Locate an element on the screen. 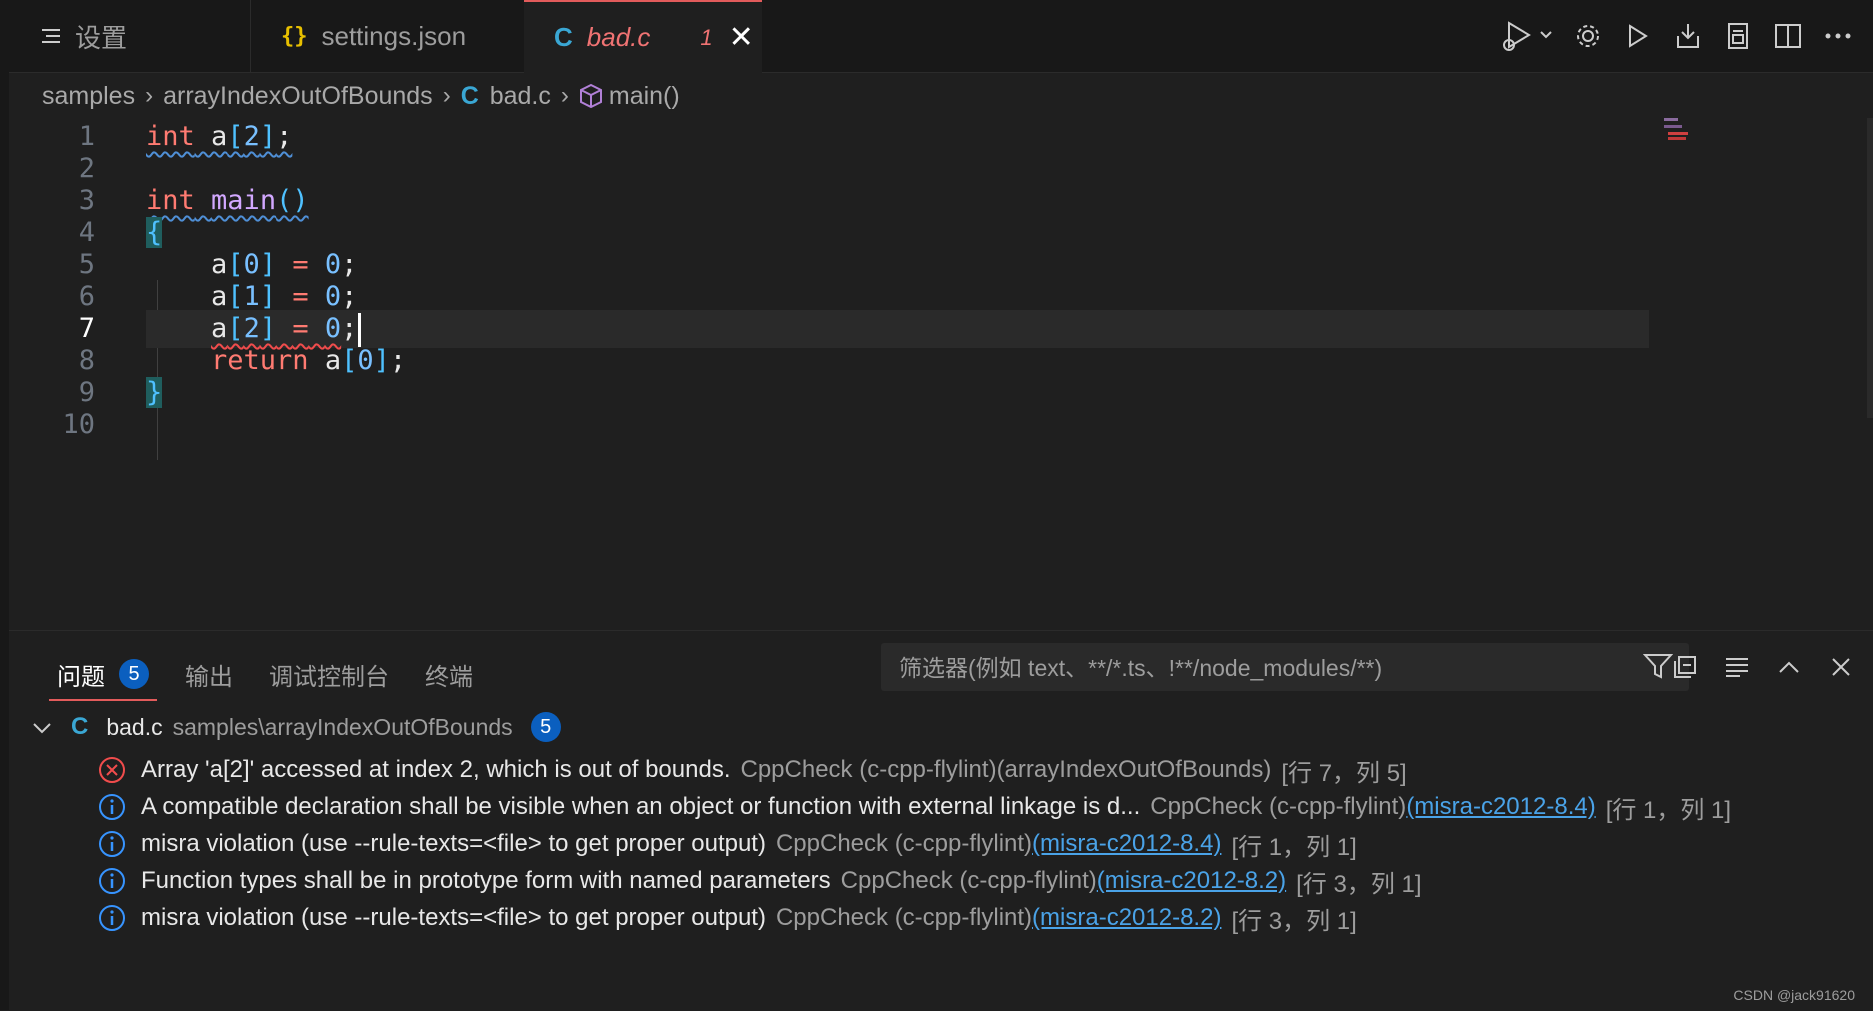 The width and height of the screenshot is (1873, 1011). breadcrumb-item-folder: arrayIndexOutOfBounds is located at coordinates (298, 96).